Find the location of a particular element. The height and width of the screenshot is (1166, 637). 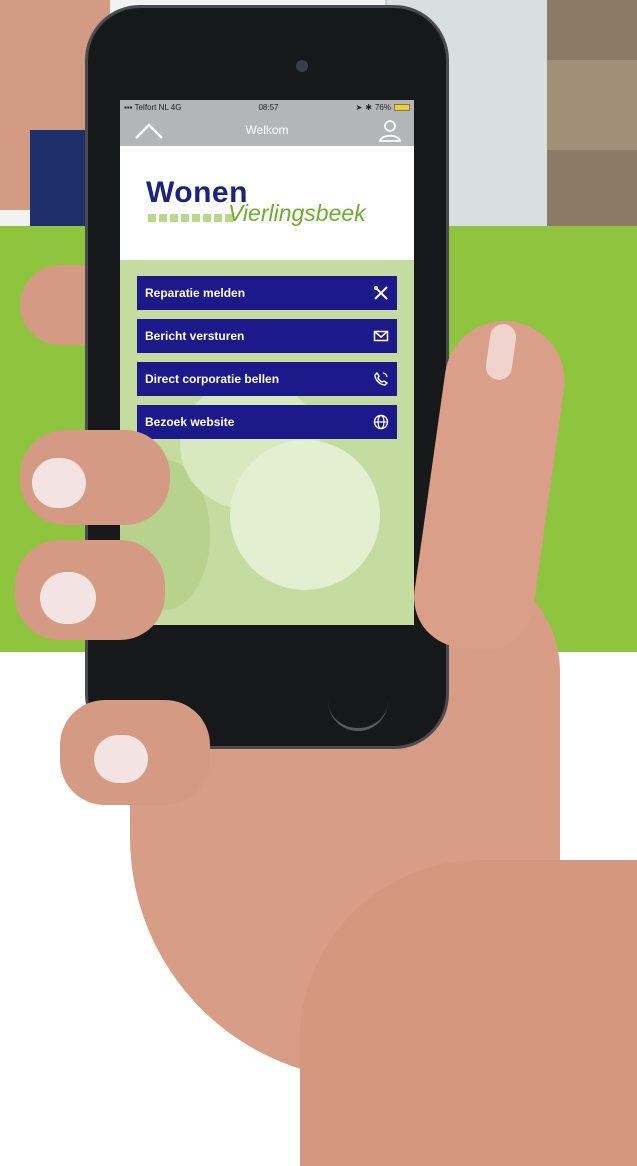

carrier-name: Telfort NL is located at coordinates (151, 107).